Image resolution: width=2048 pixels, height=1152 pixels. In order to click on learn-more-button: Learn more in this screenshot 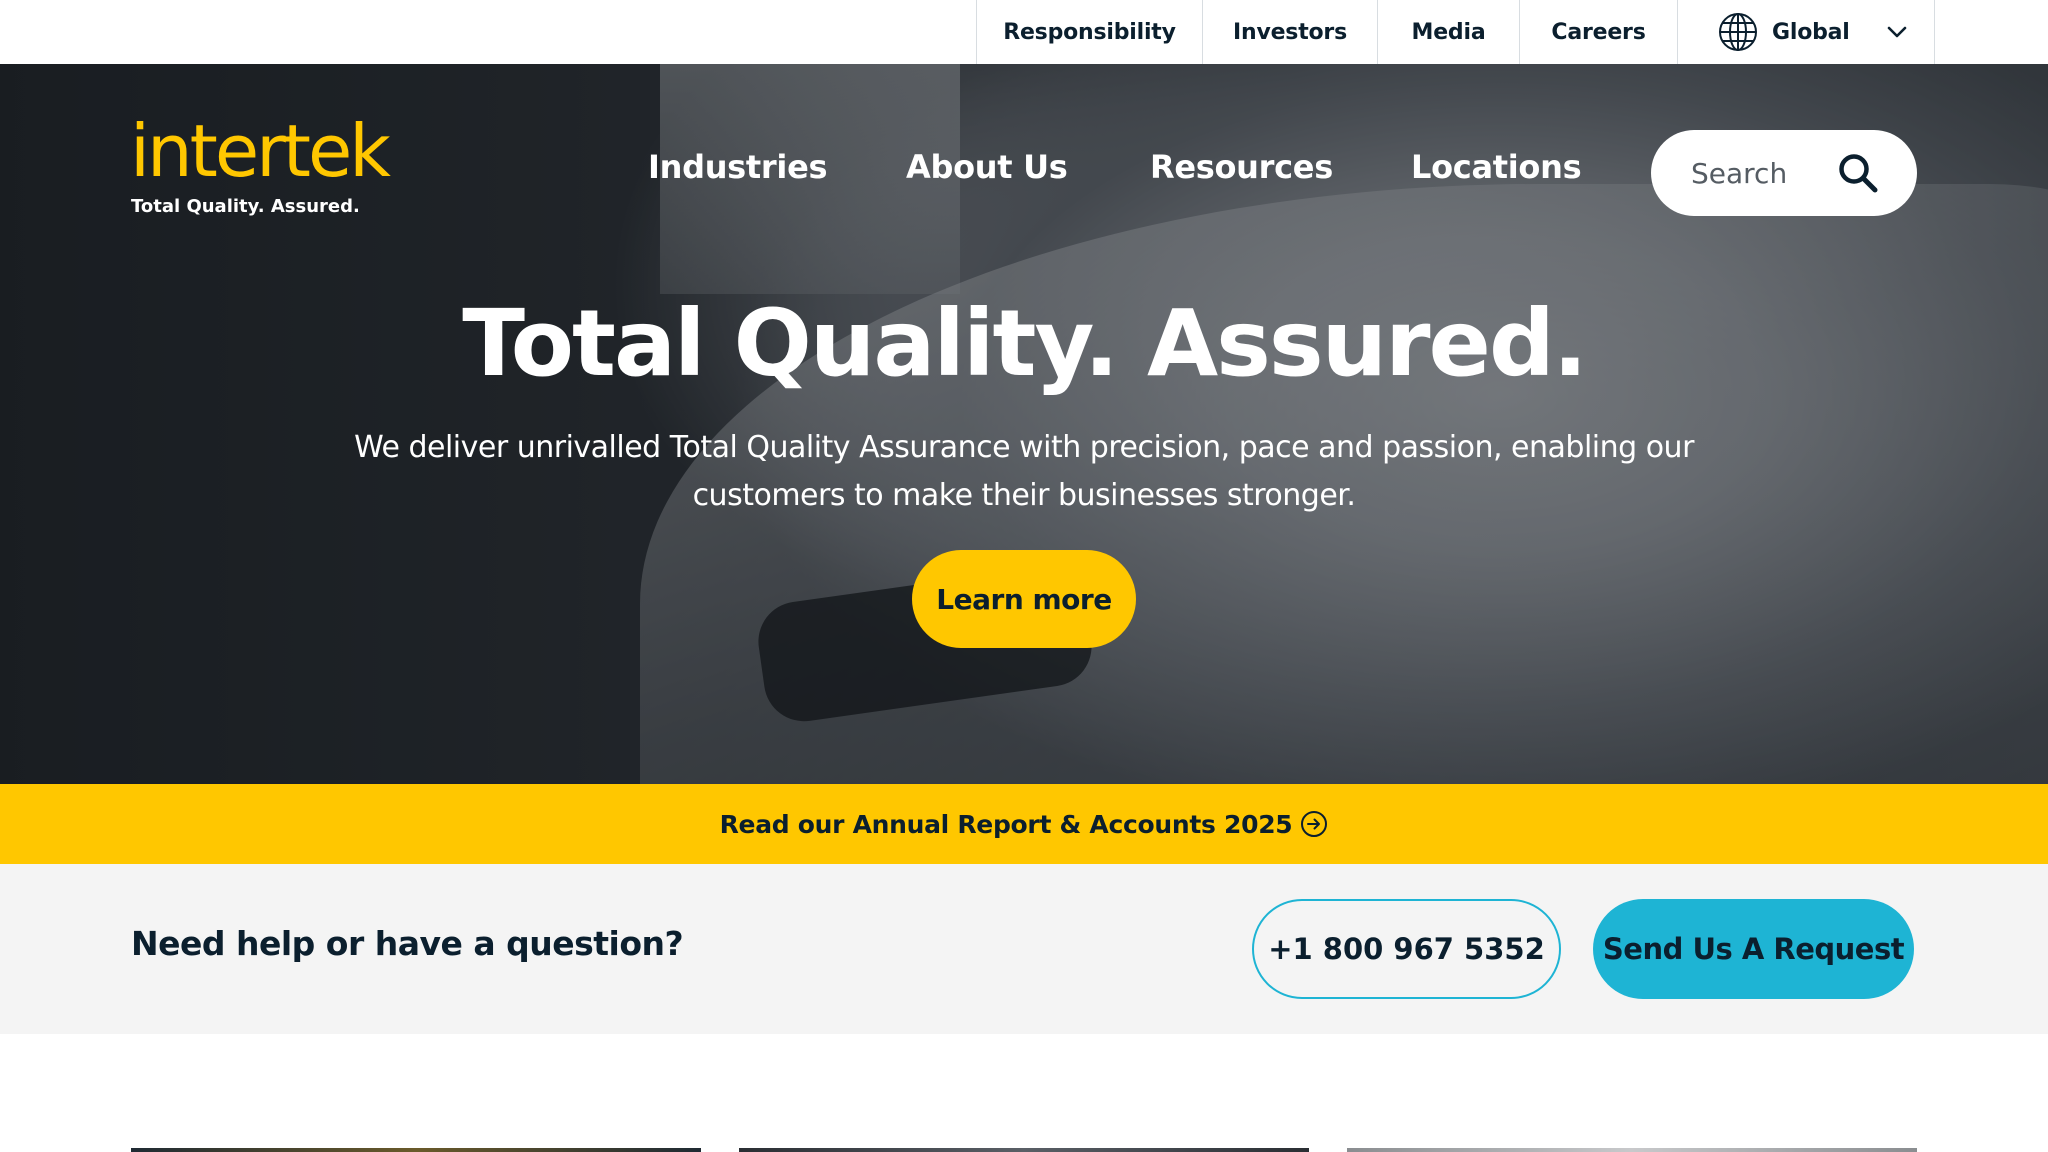, I will do `click(1024, 599)`.